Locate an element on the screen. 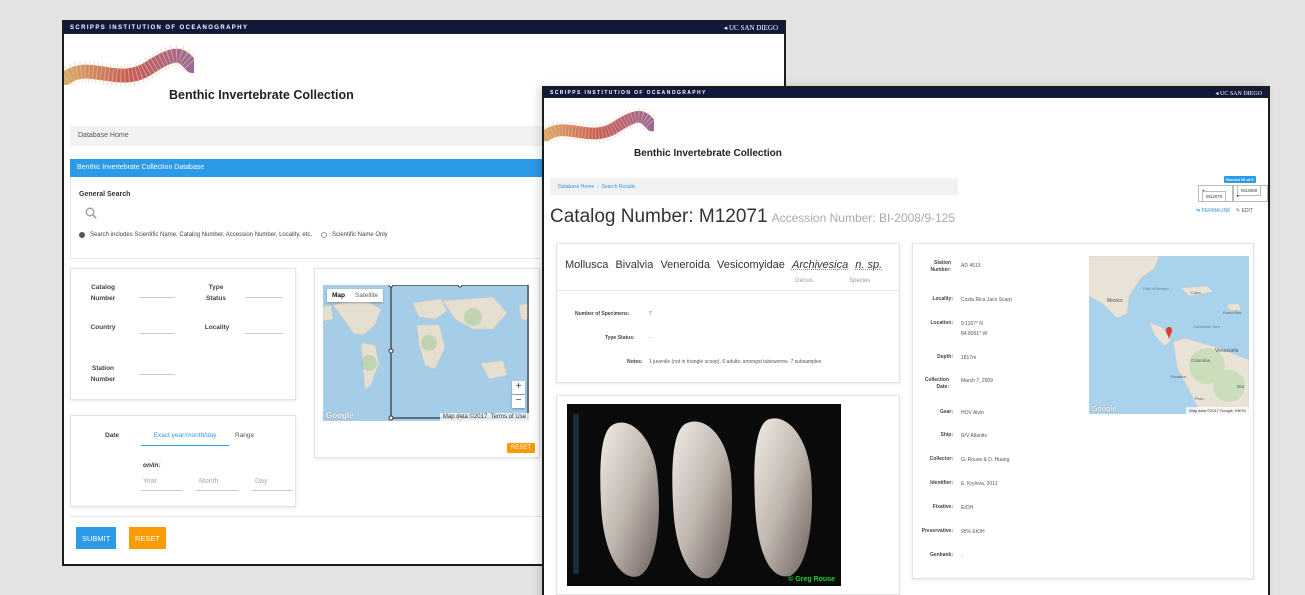  zoom-in-button: + is located at coordinates (518, 387).